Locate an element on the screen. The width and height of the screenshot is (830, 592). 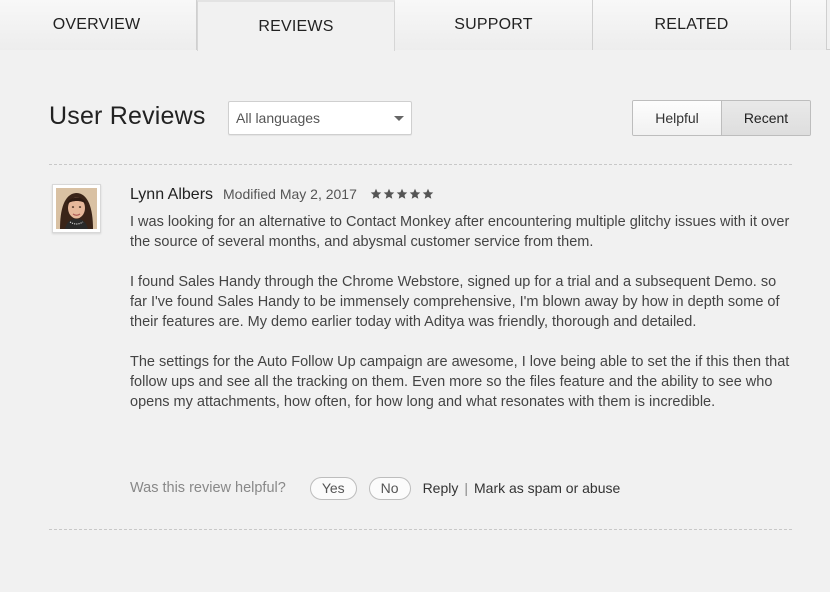
review-header: Lynn Albers Modified May 2, 2017 is located at coordinates (282, 195).